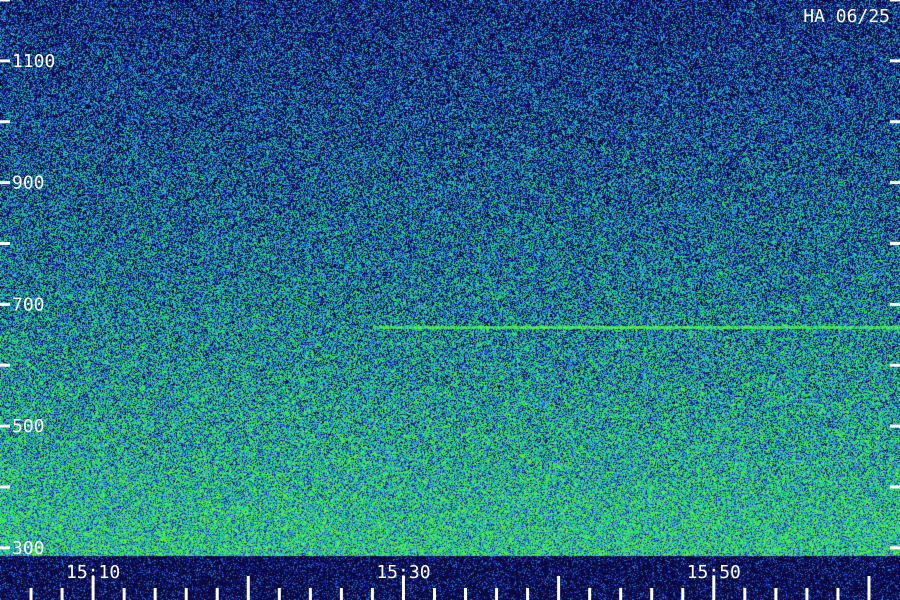 The width and height of the screenshot is (900, 600). I want to click on x-axis-labels: 15:10 15:30 15:50, so click(403, 572).